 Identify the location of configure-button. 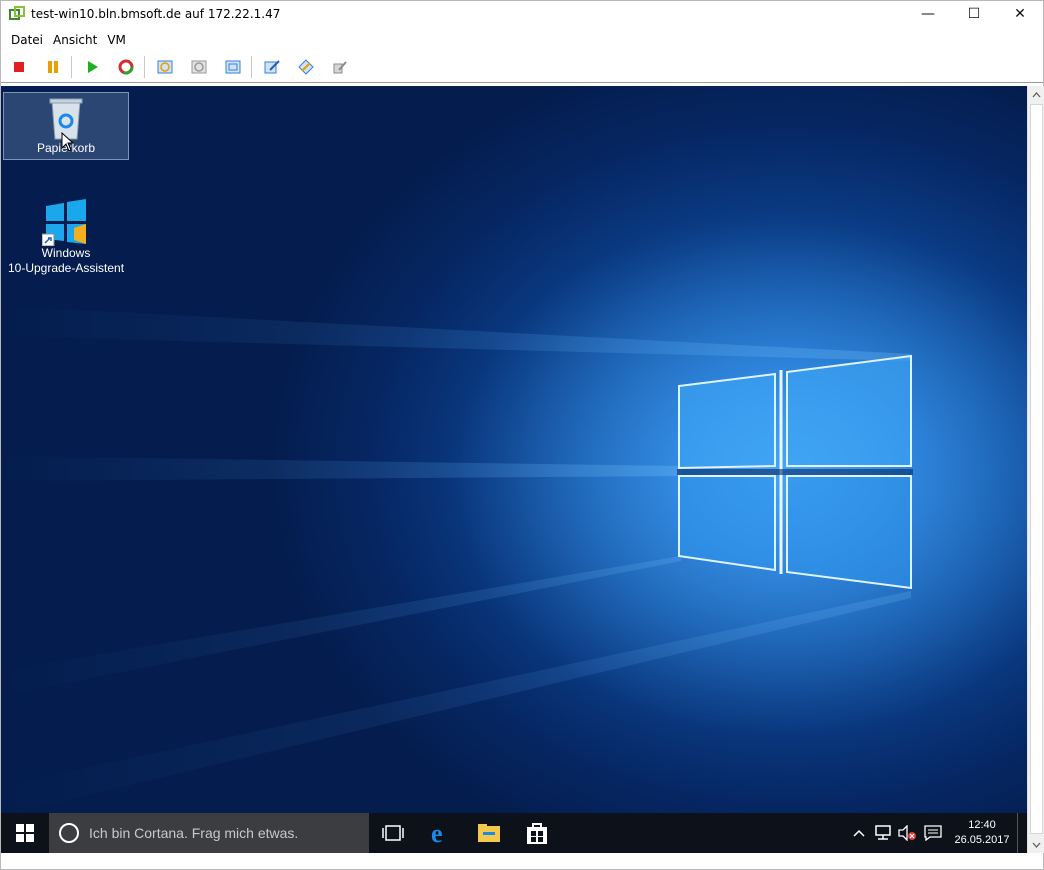
(340, 67).